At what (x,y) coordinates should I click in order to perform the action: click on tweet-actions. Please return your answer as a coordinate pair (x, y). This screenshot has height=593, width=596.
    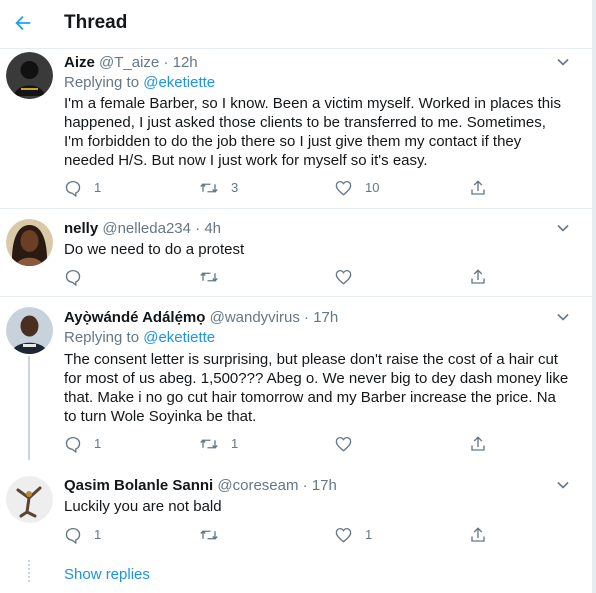
    Looking at the image, I should click on (299, 278).